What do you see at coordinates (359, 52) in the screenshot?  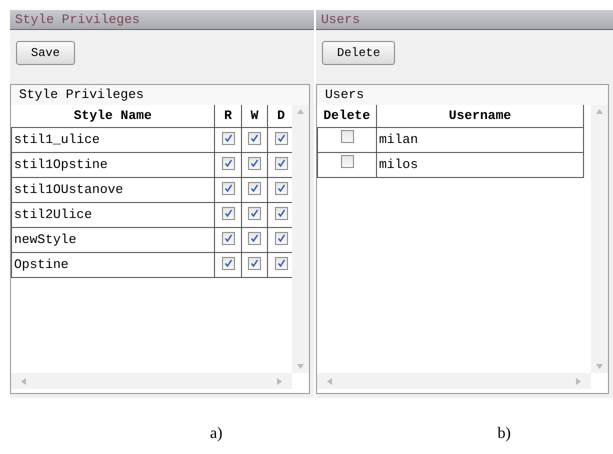 I see `delete-button: Delete` at bounding box center [359, 52].